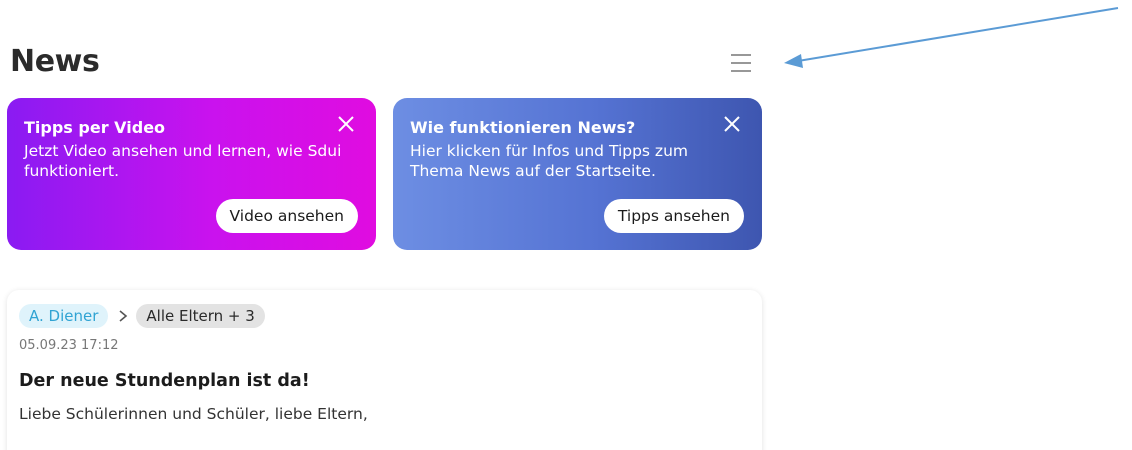  I want to click on view-tips-button: Tipps ansehen, so click(673, 216).